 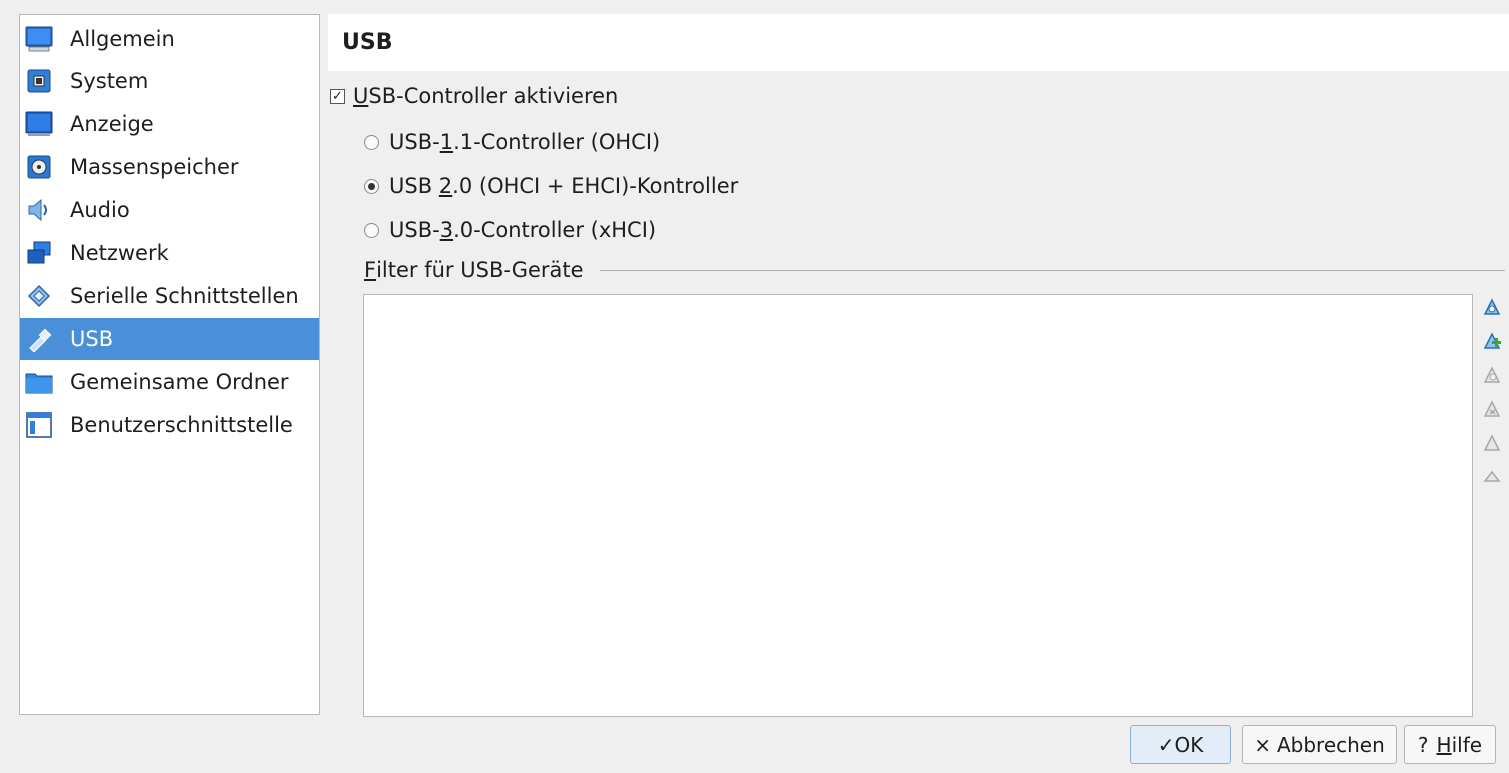 I want to click on sidebar-item-label: Audio, so click(x=100, y=210).